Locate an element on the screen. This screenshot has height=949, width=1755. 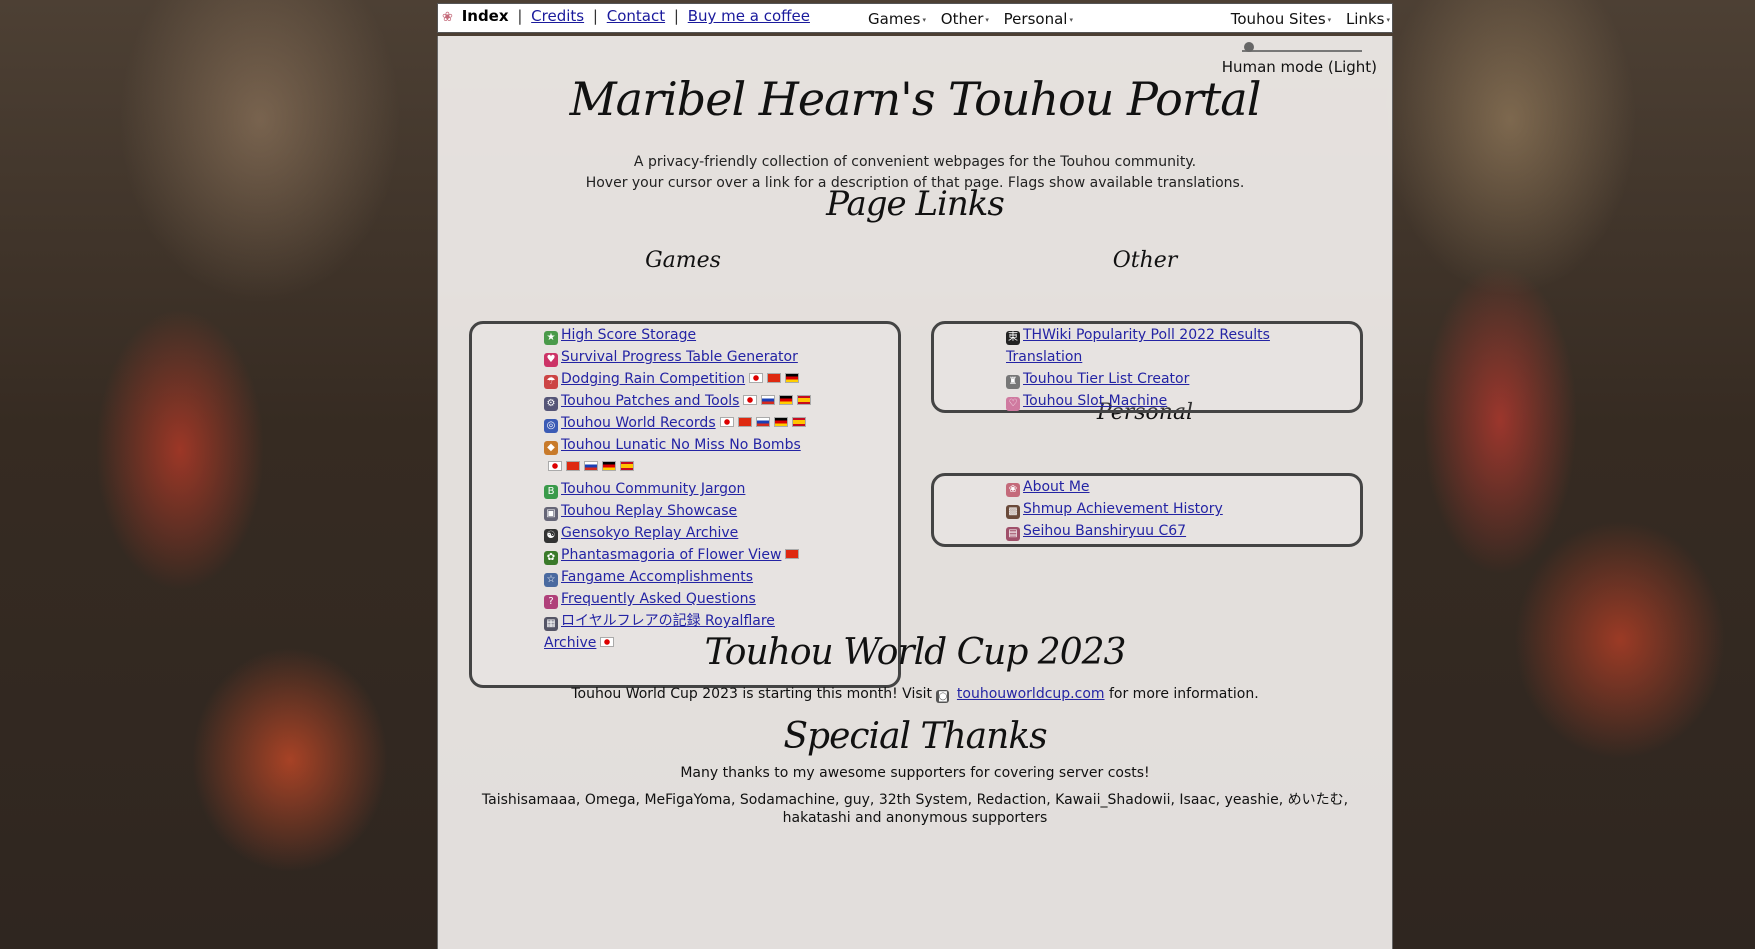
games-item: ♥ Survival Progress Table Generator is located at coordinates (680, 357).